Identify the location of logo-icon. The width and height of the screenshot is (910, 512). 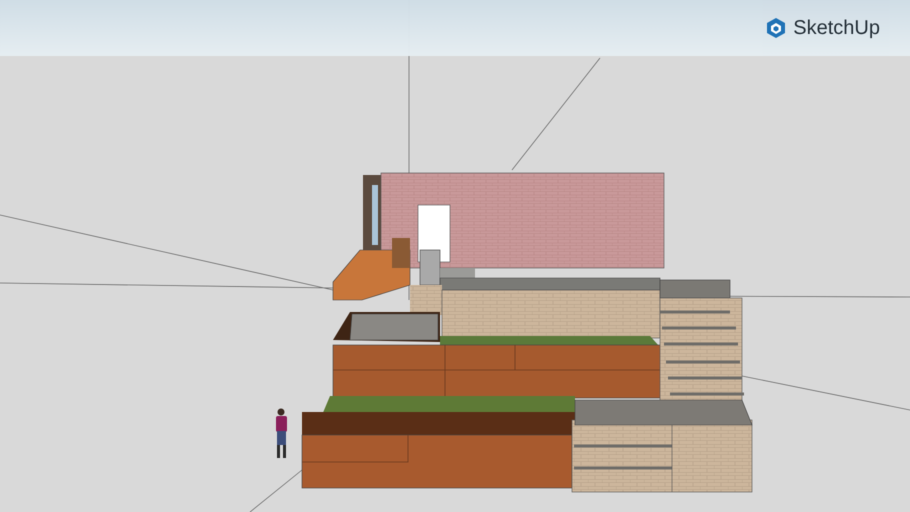
(776, 28).